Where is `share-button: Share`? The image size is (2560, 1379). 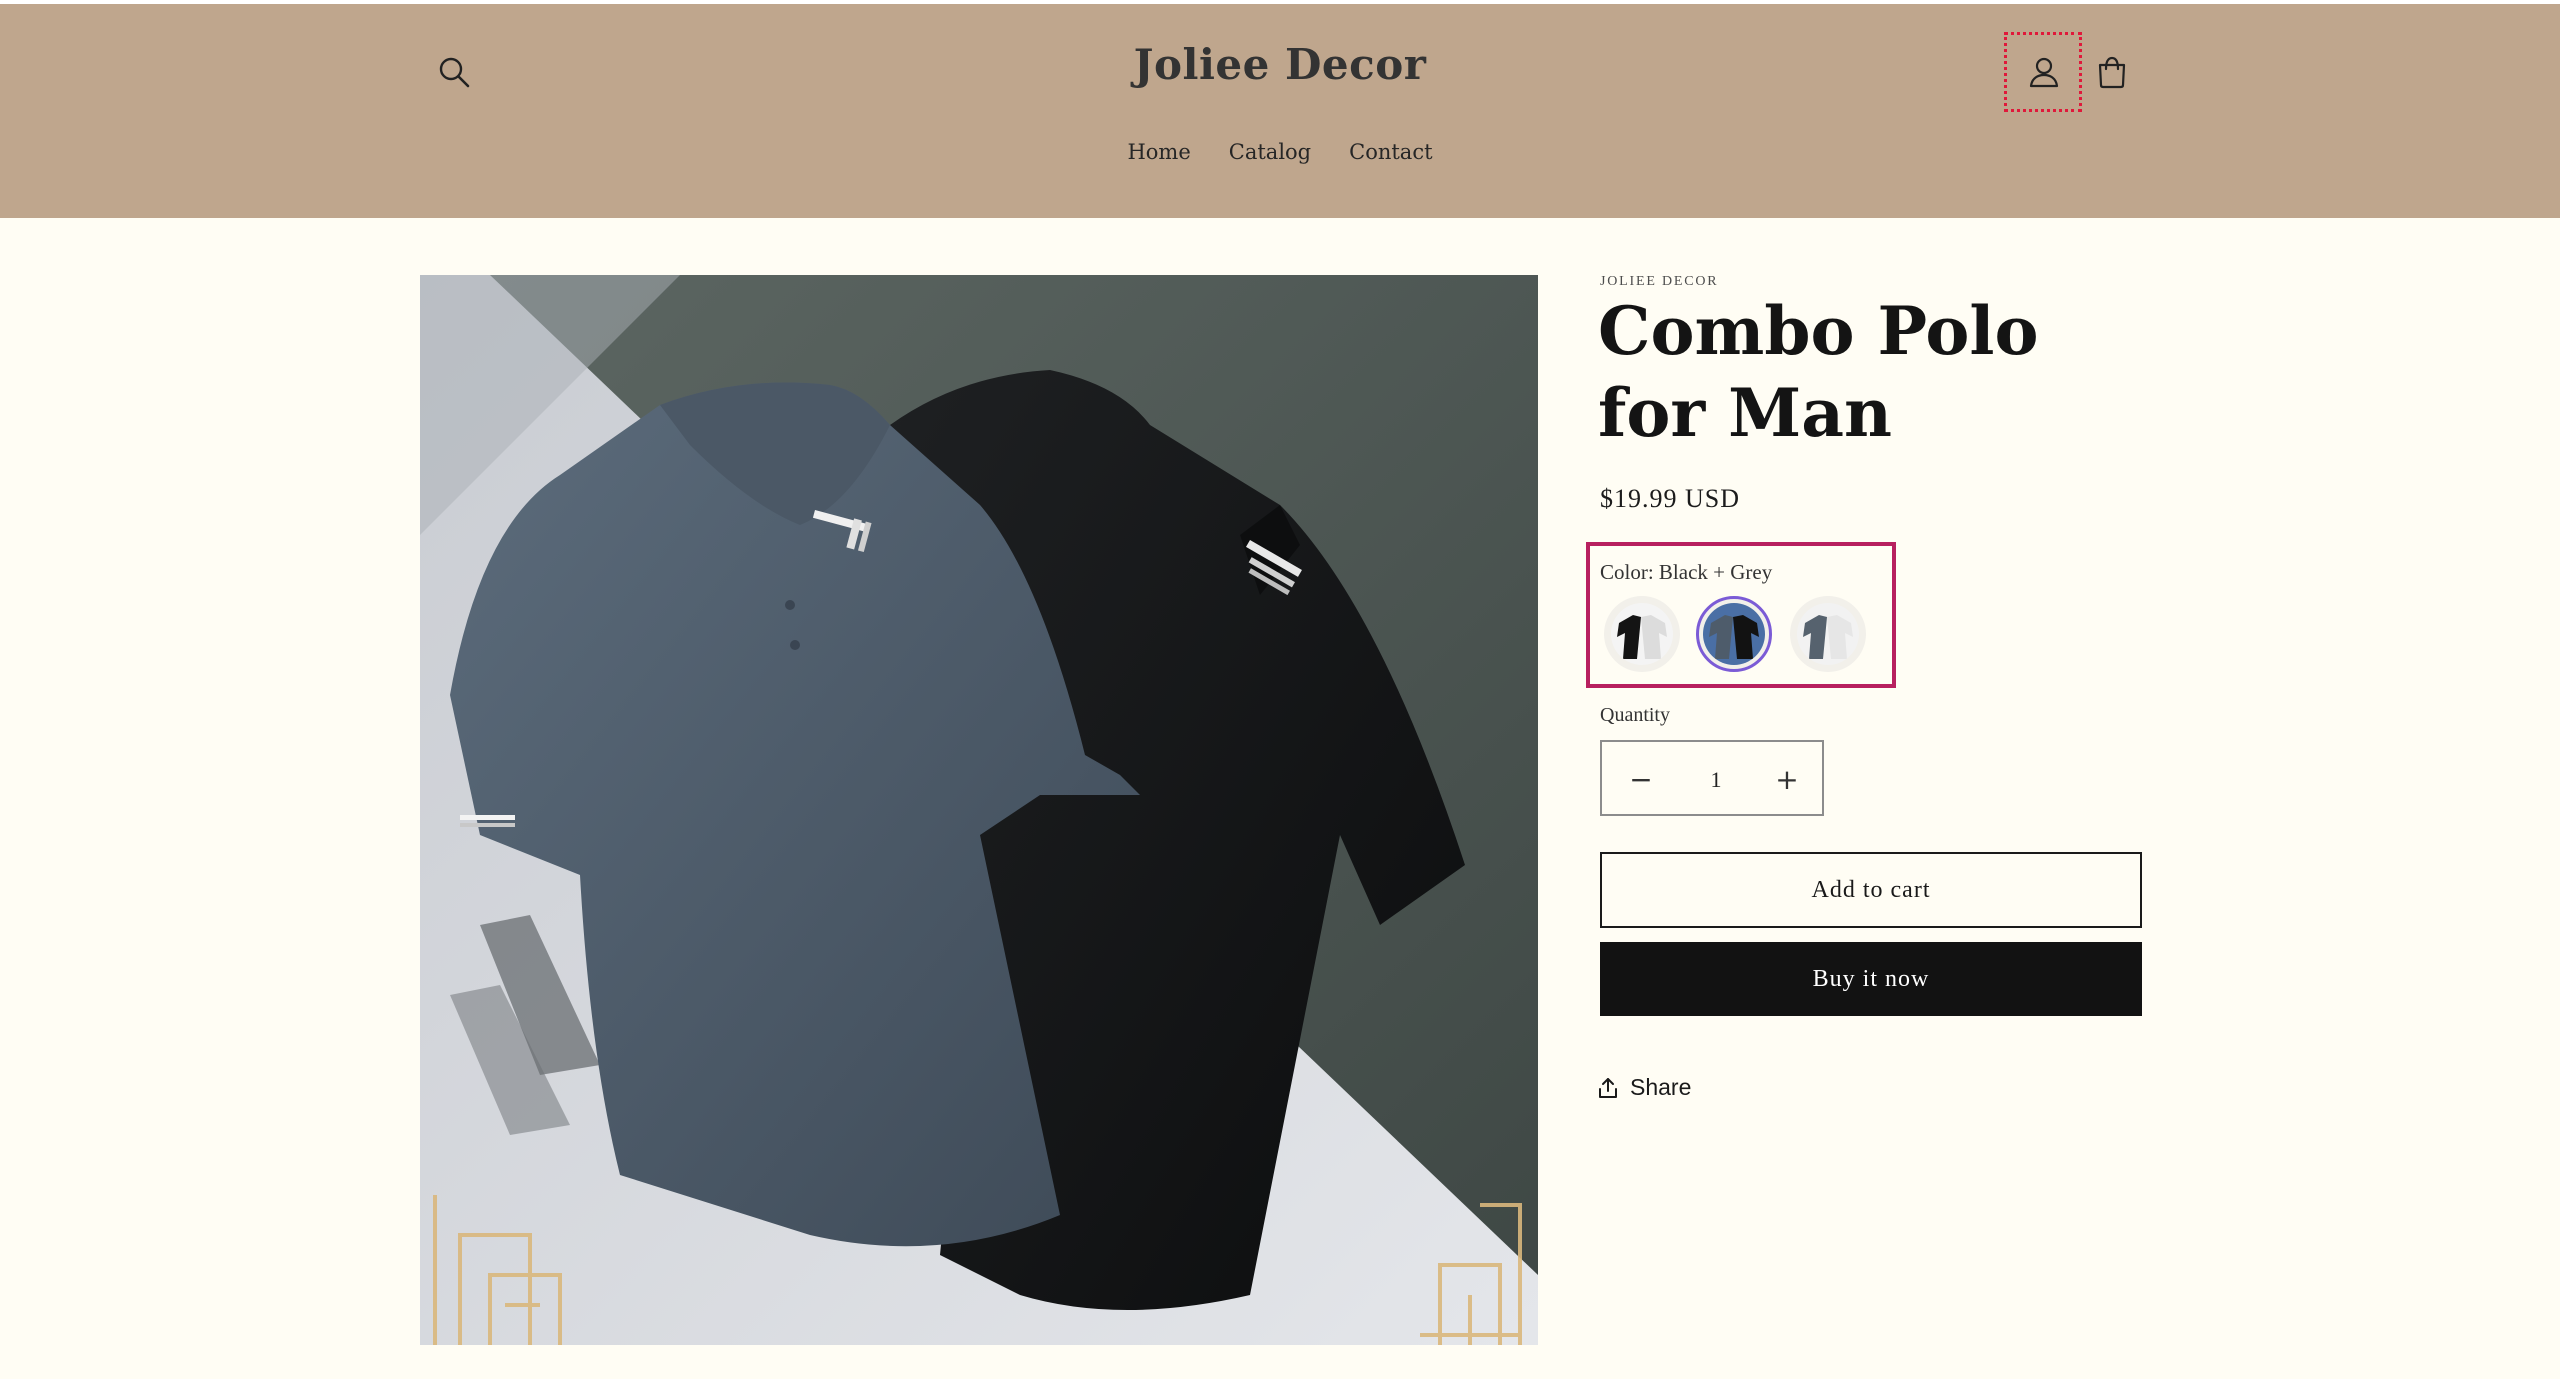
share-button: Share is located at coordinates (1644, 1087).